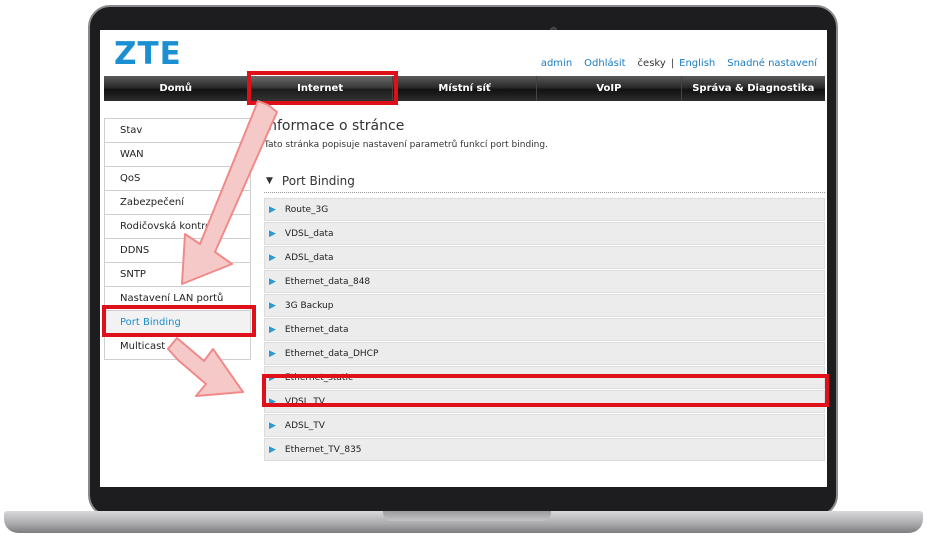 The width and height of the screenshot is (927, 537). Describe the element at coordinates (331, 353) in the screenshot. I see `row-label: Ethernet_data_DHCP` at that location.